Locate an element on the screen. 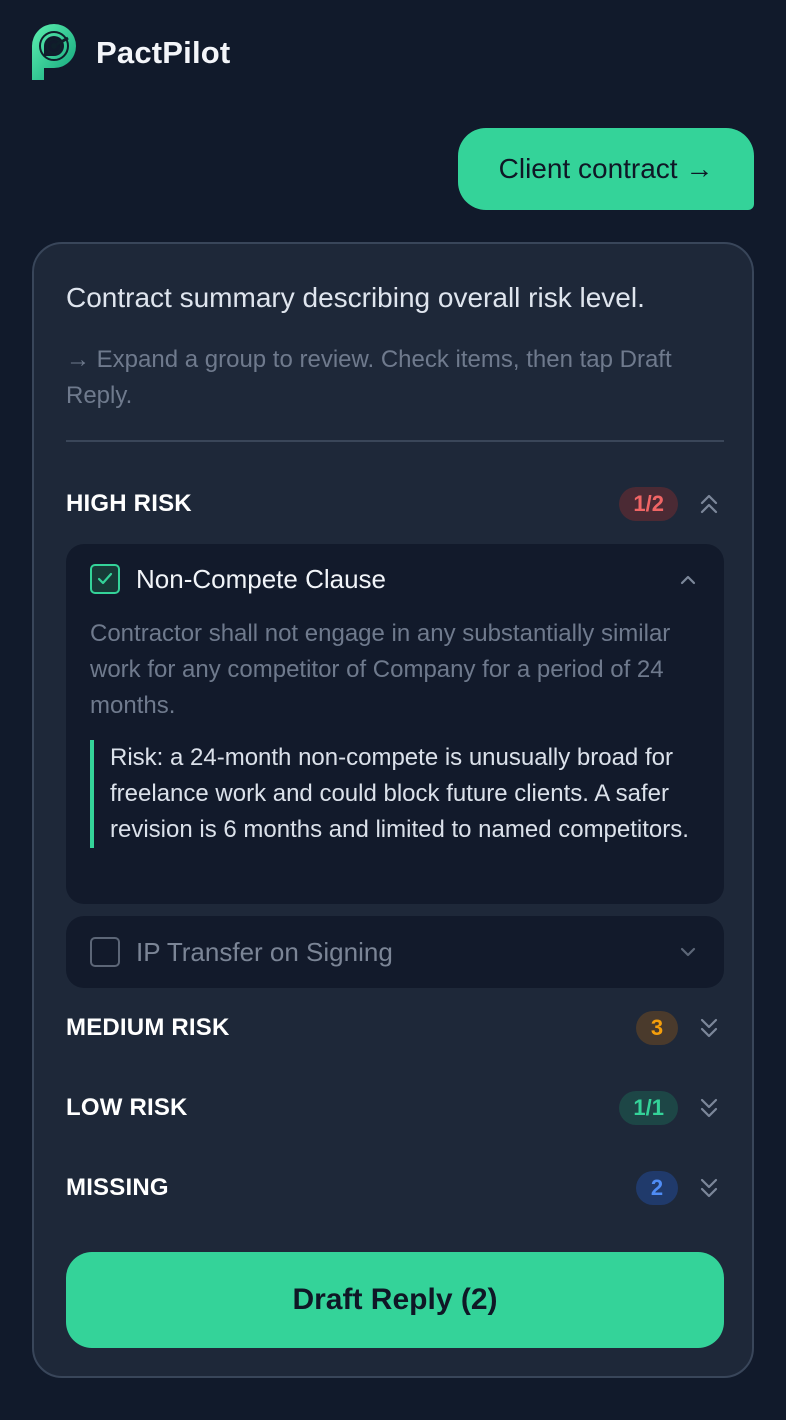  app-header: PactPilot is located at coordinates (129, 53).